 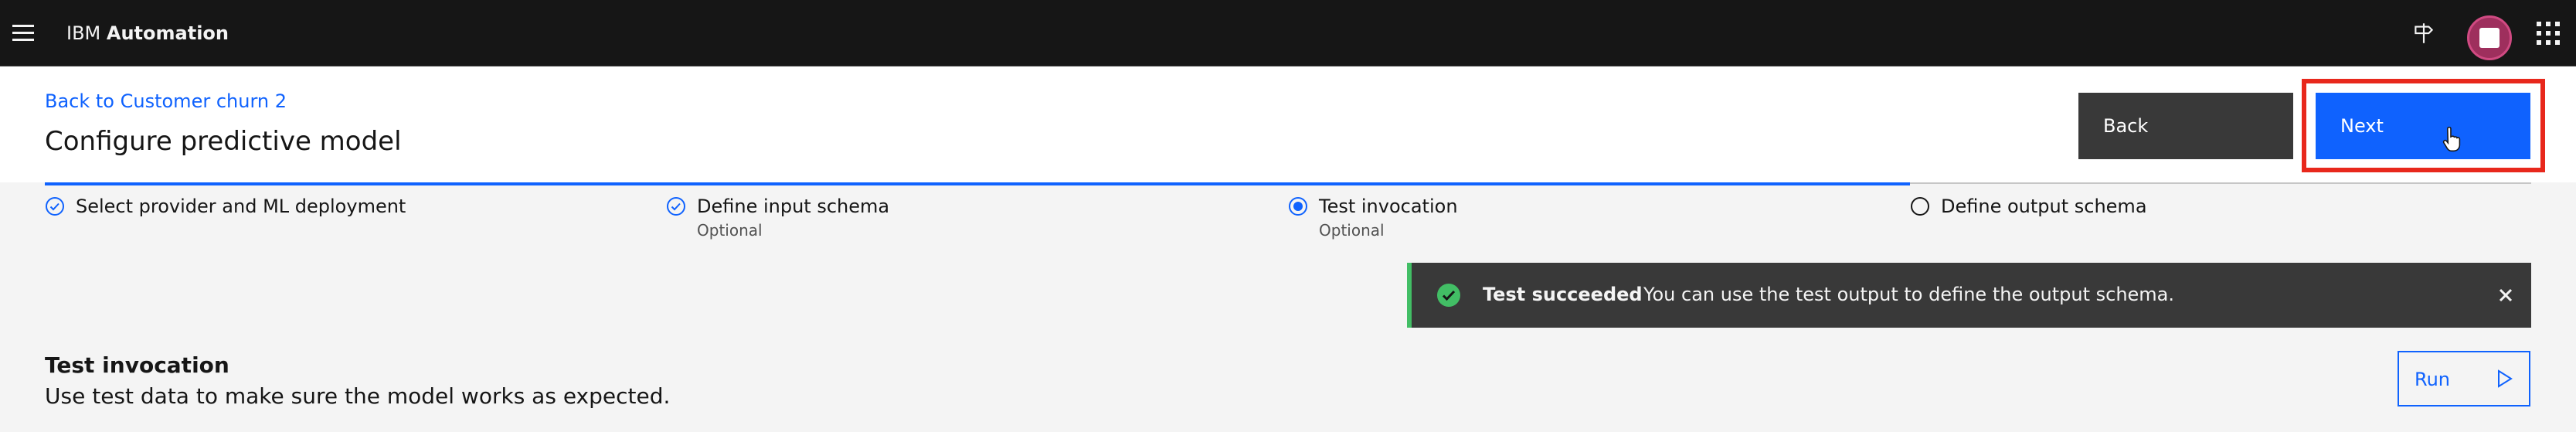 I want to click on close-icon, so click(x=2505, y=295).